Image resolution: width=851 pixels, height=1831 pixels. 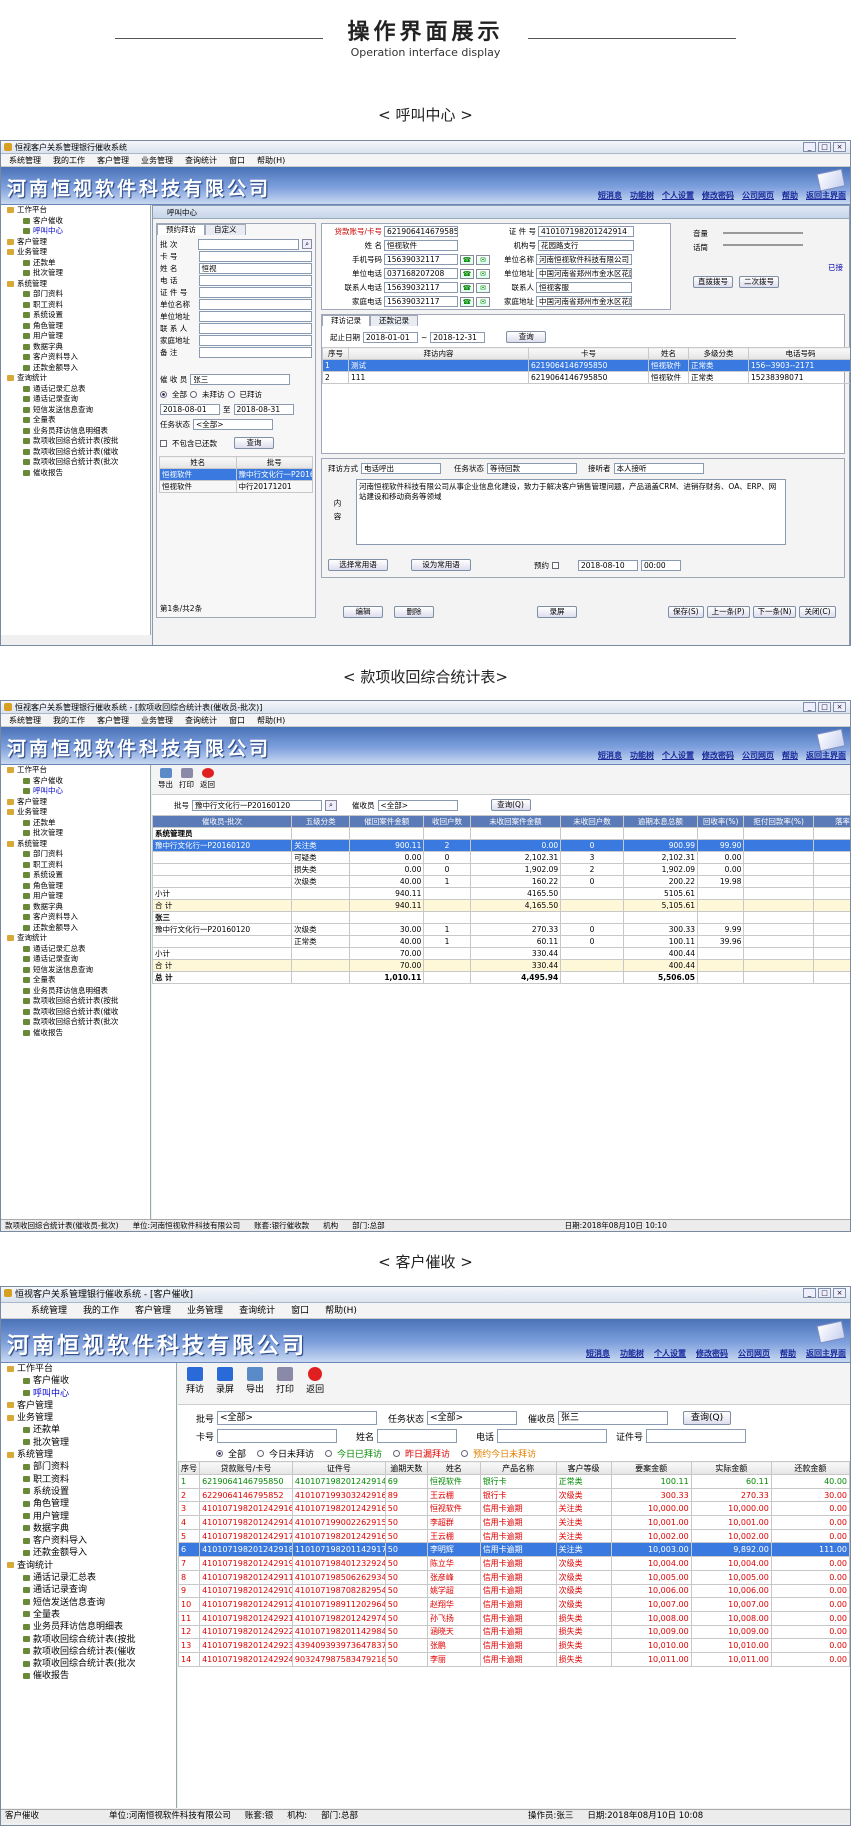 What do you see at coordinates (839, 707) in the screenshot?
I see `close-icon: ×` at bounding box center [839, 707].